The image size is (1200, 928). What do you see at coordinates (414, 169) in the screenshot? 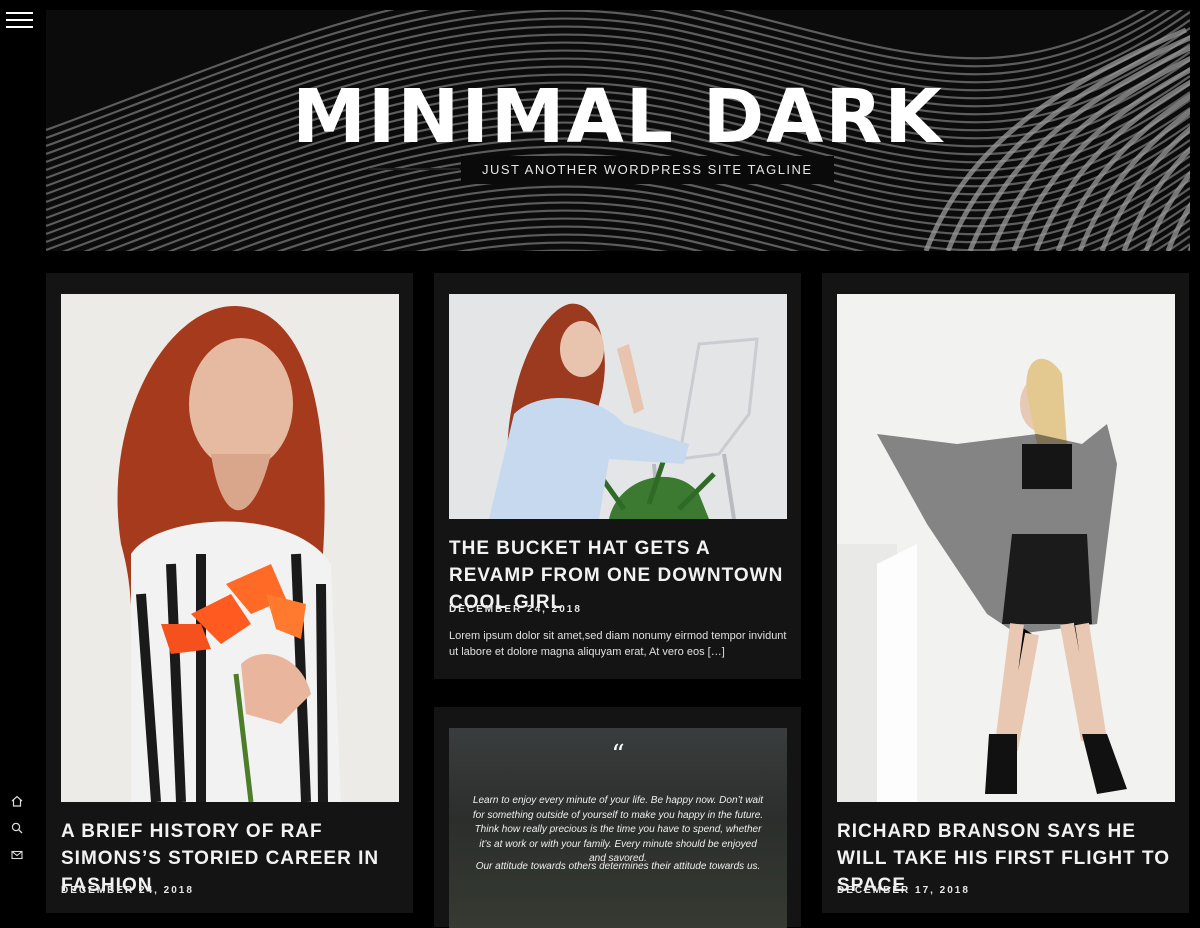
I see `tagline-divider` at bounding box center [414, 169].